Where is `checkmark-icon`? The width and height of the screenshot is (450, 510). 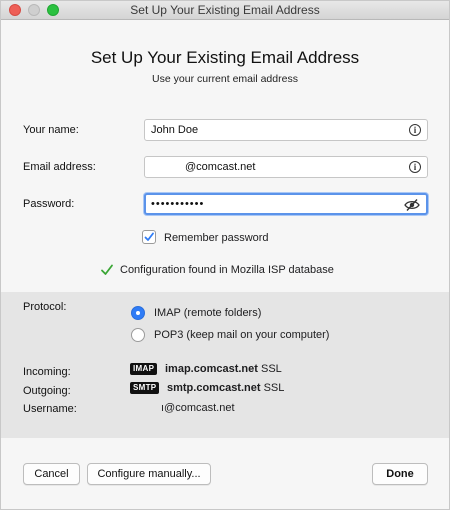
checkmark-icon is located at coordinates (149, 236).